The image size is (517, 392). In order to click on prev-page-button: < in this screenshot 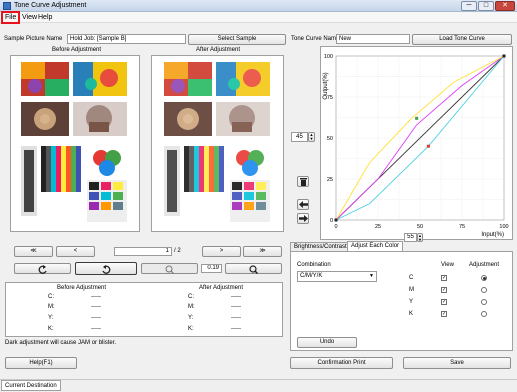, I will do `click(75, 251)`.